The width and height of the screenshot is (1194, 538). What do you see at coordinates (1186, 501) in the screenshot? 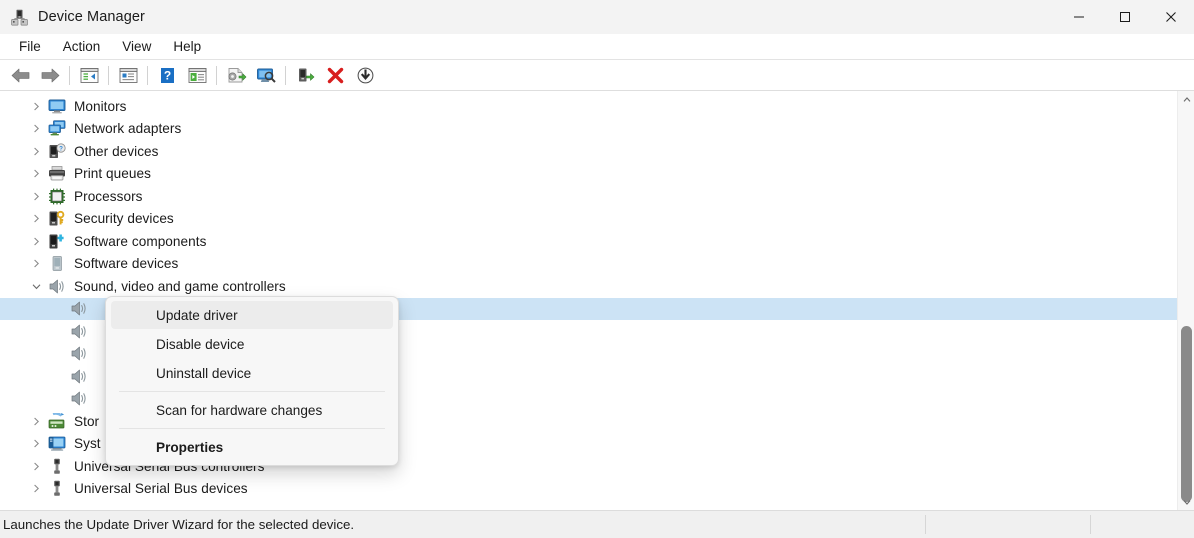
I see `scroll-down-arrow-icon` at bounding box center [1186, 501].